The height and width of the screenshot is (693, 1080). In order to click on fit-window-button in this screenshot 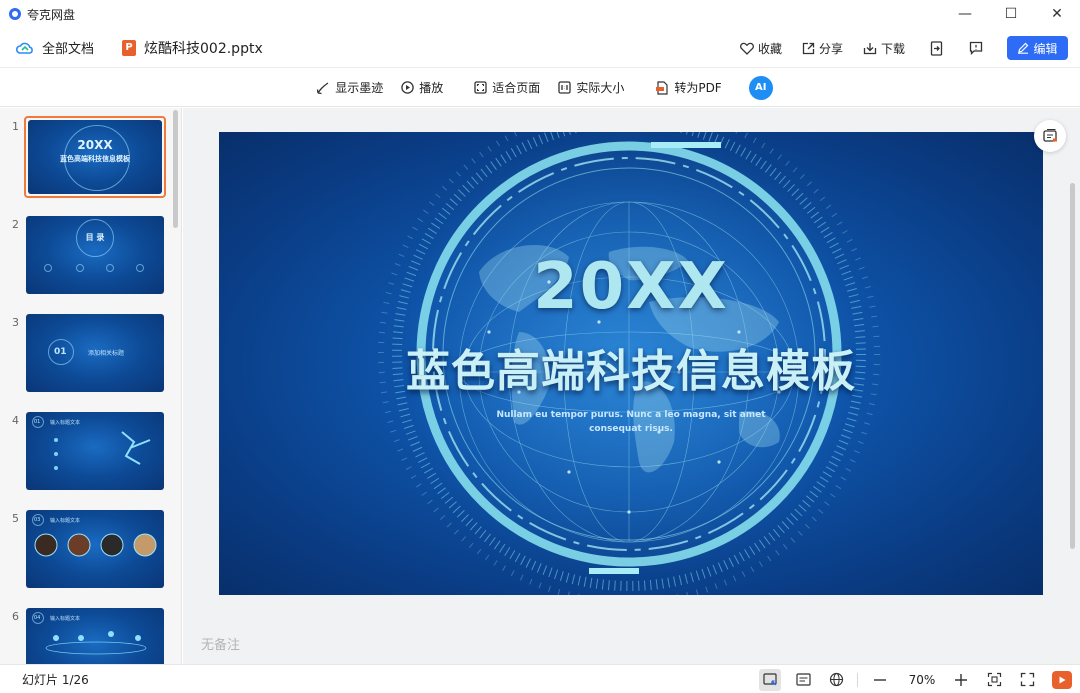, I will do `click(994, 680)`.